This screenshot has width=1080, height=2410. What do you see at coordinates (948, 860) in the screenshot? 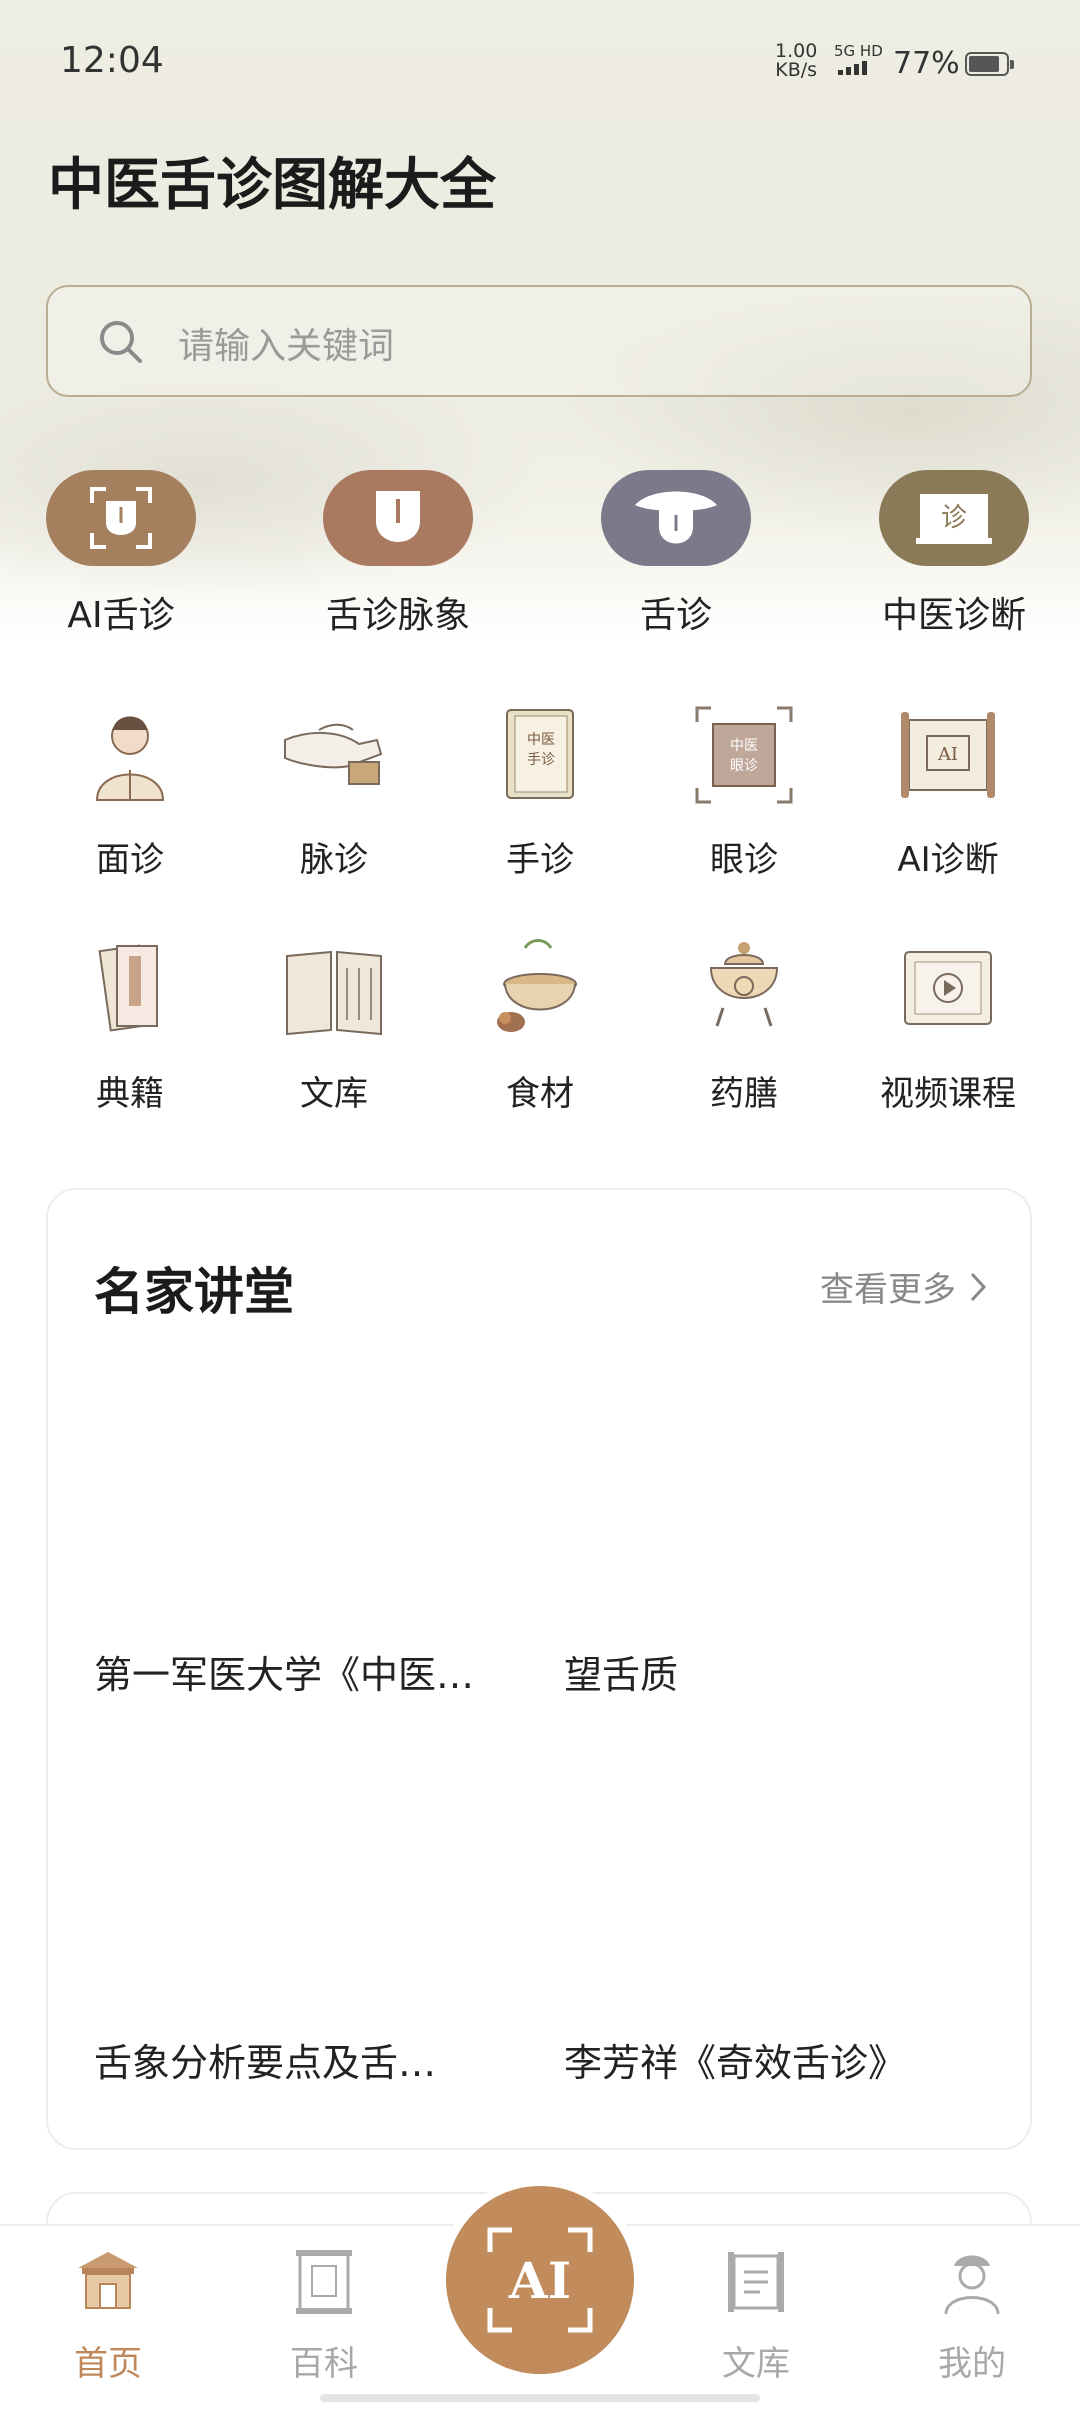
I see `category-label: AI诊断` at bounding box center [948, 860].